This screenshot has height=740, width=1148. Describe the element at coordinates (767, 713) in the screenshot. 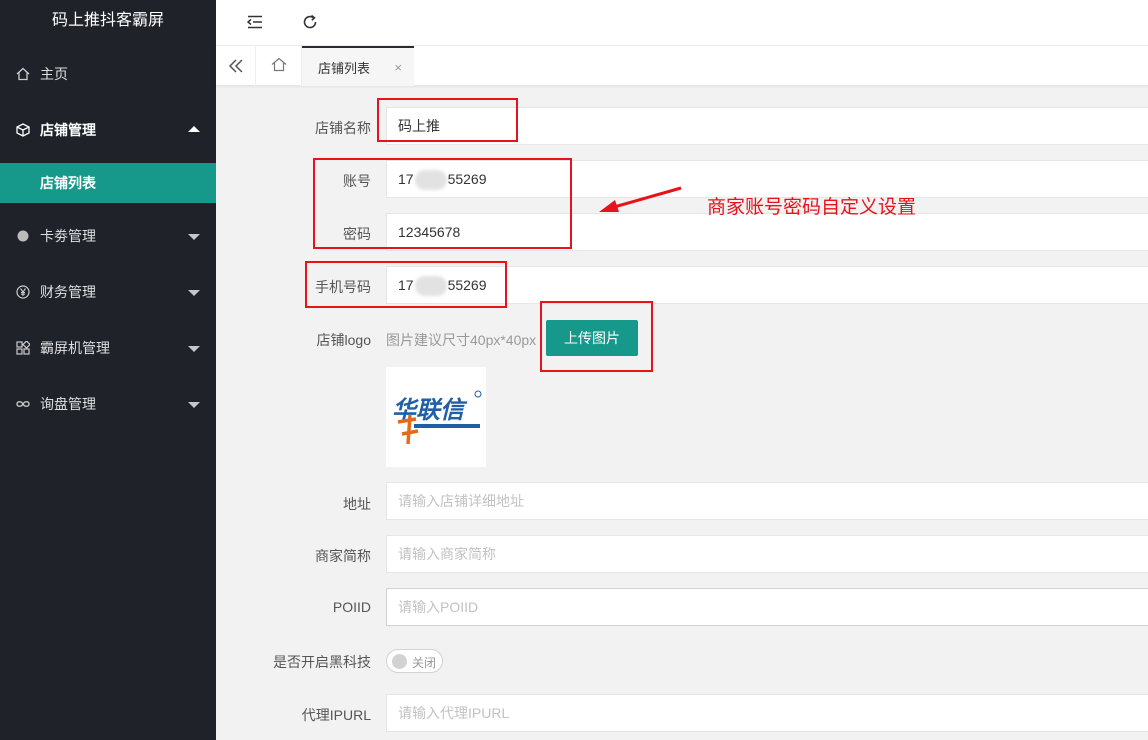

I see `proxy-input` at that location.